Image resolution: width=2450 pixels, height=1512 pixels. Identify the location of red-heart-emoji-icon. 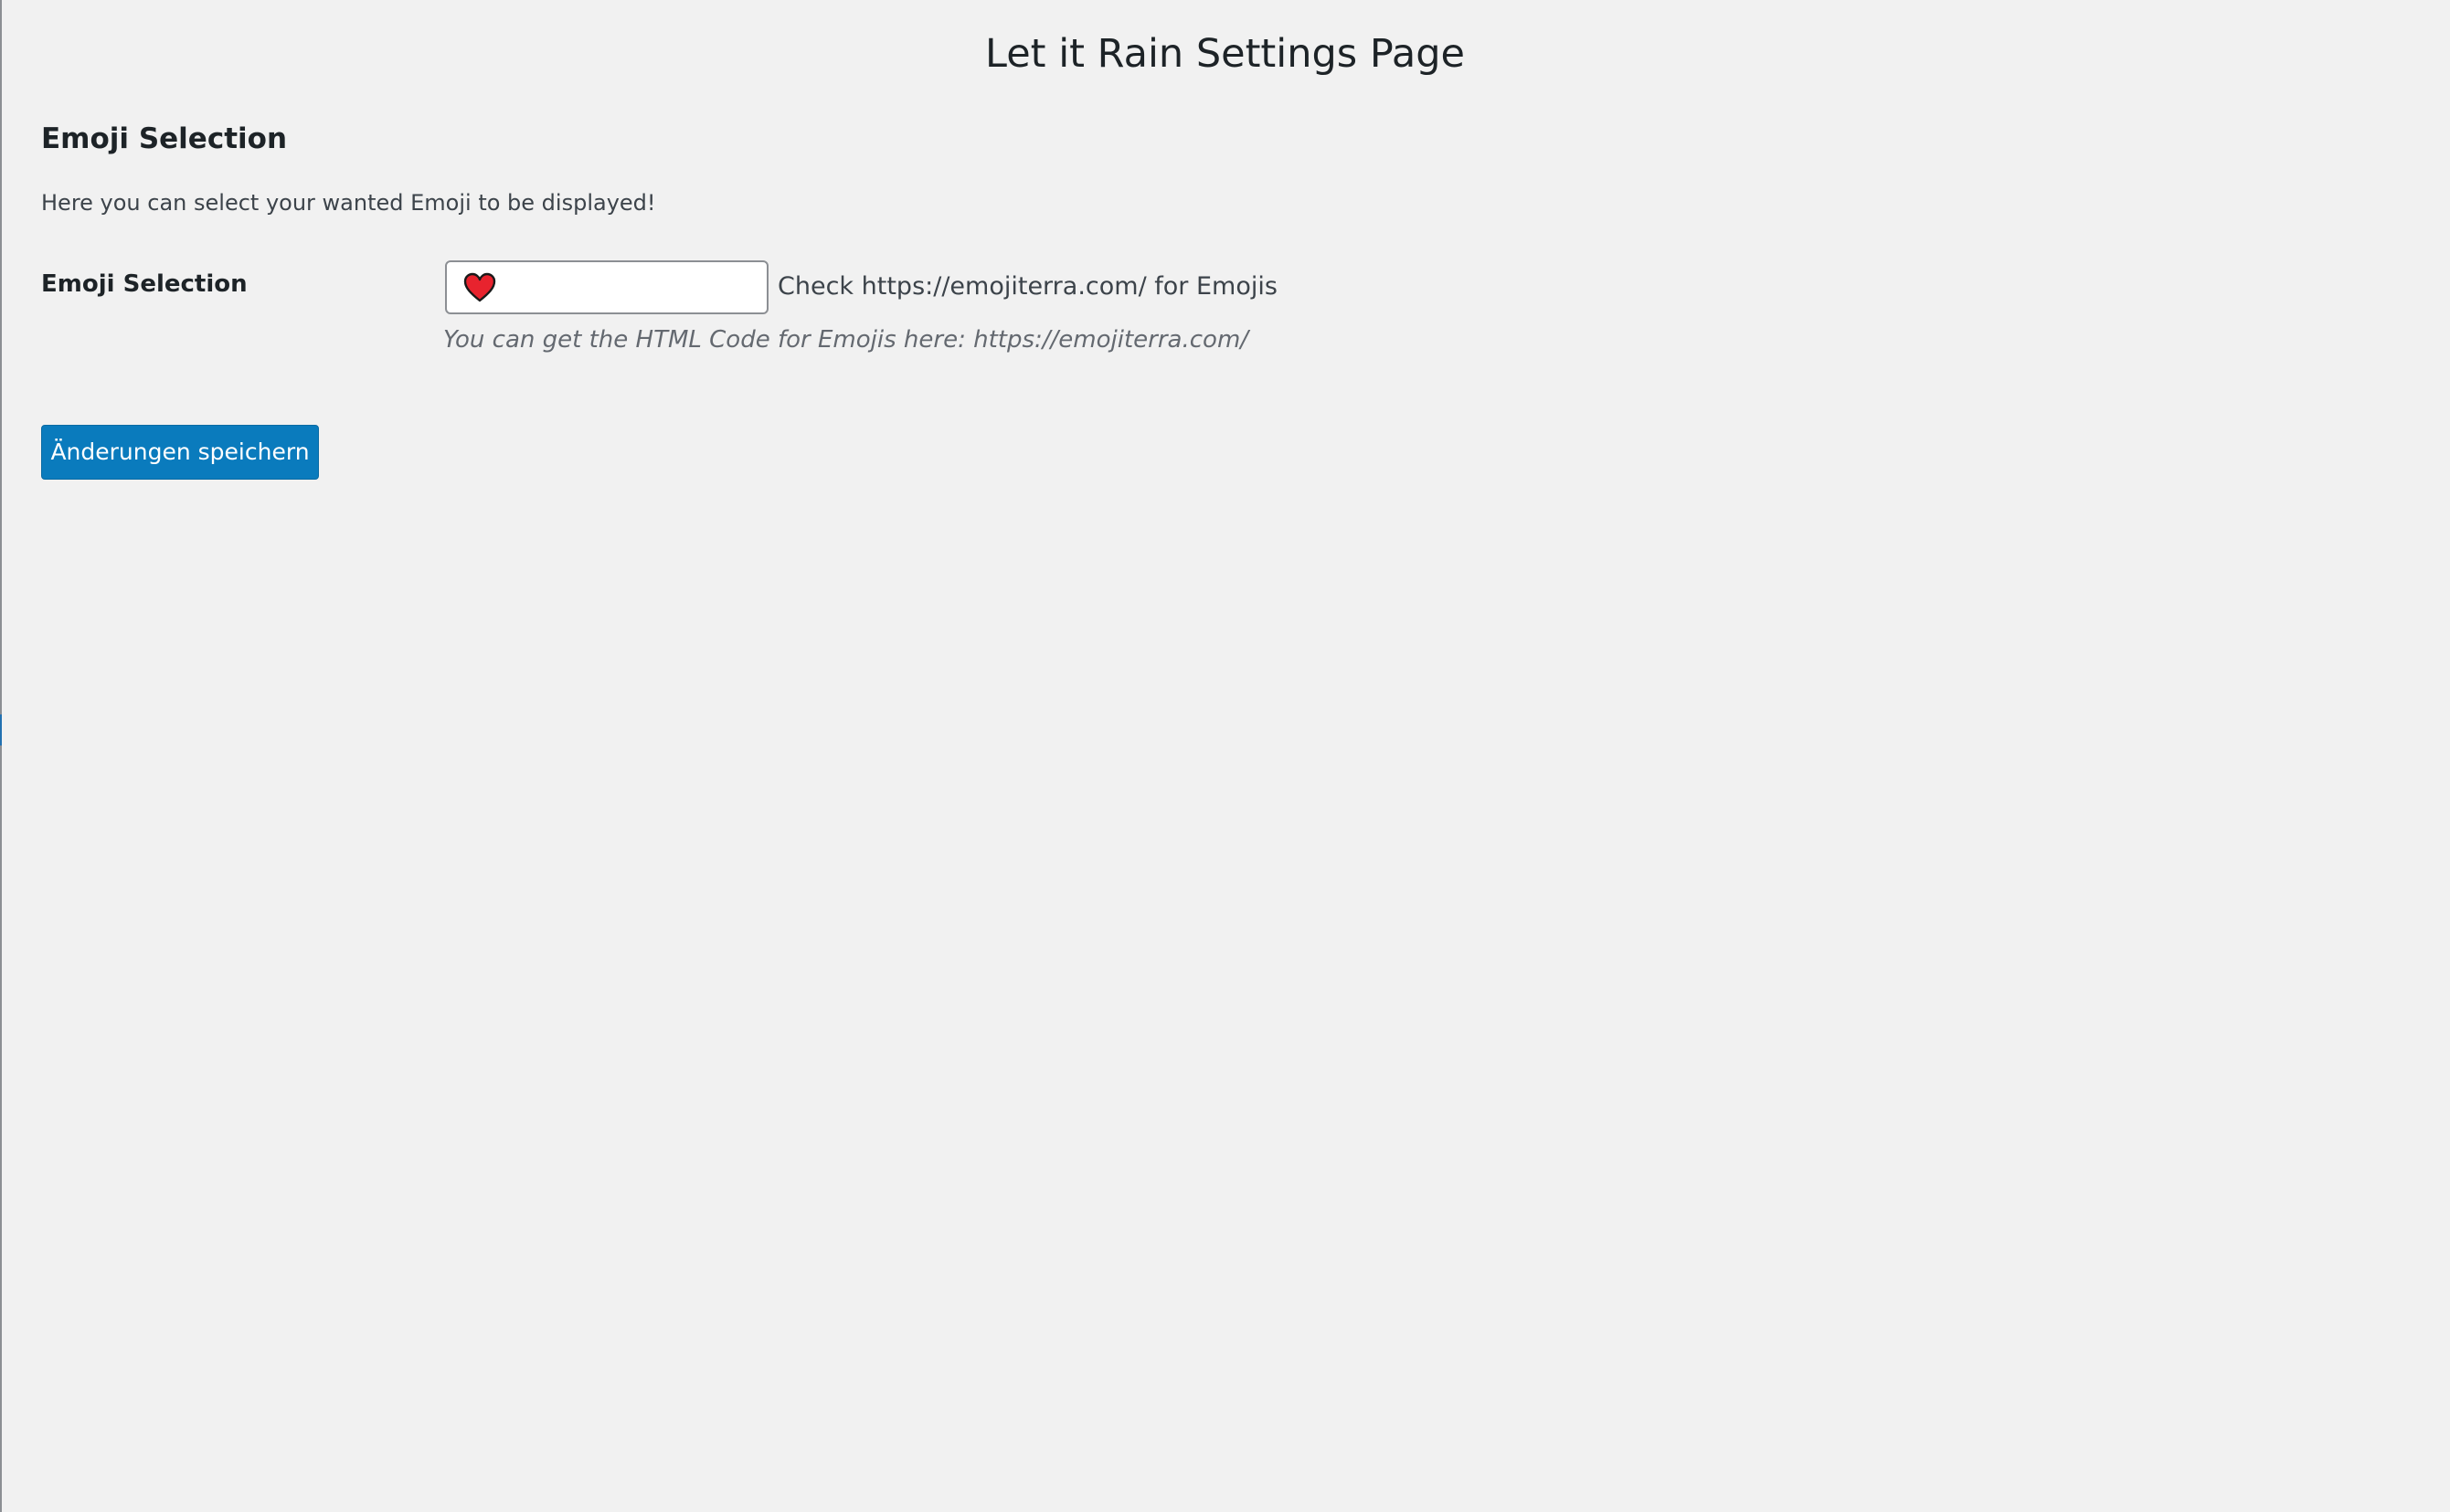
(480, 287).